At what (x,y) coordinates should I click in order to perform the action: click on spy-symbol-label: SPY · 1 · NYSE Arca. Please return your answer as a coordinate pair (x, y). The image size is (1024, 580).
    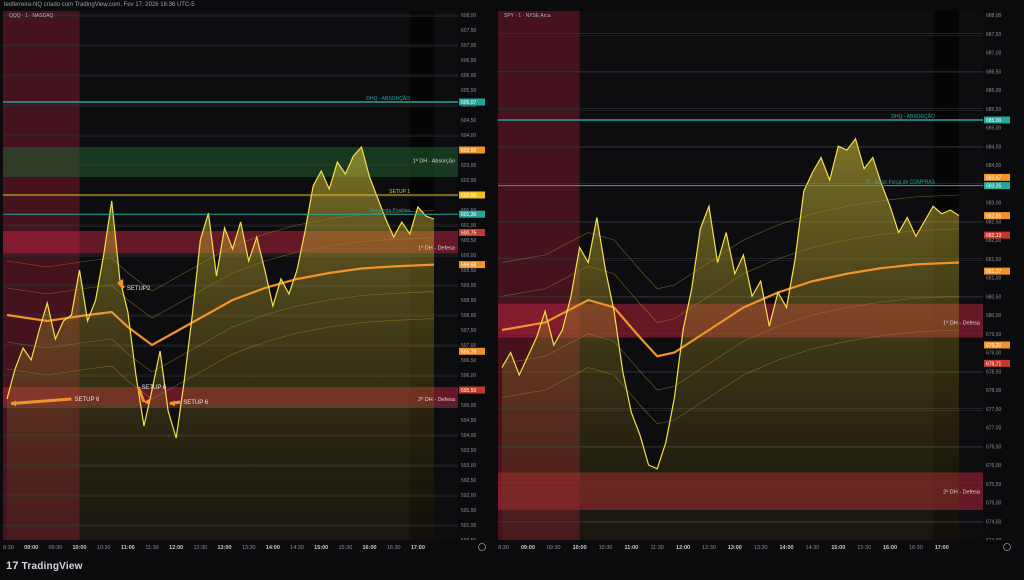
    Looking at the image, I should click on (527, 16).